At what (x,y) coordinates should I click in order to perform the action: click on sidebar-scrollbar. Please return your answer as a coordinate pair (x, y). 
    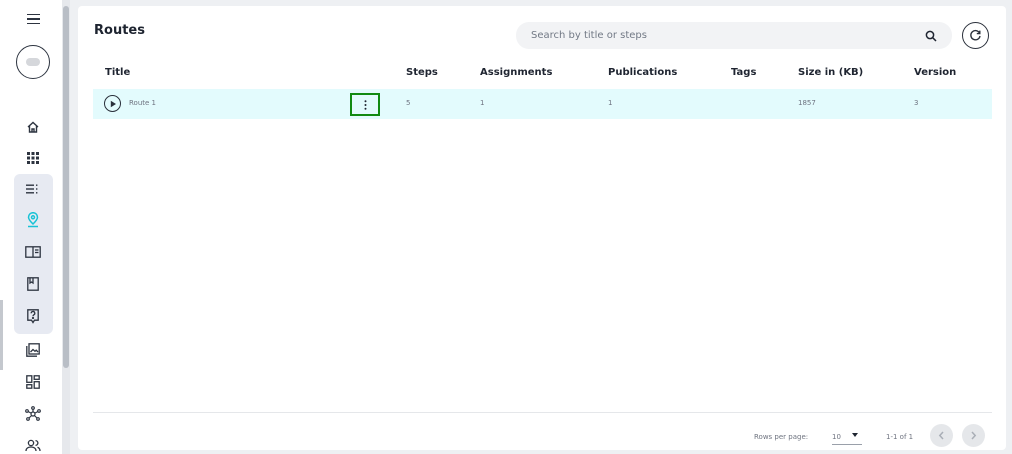
    Looking at the image, I should click on (66, 227).